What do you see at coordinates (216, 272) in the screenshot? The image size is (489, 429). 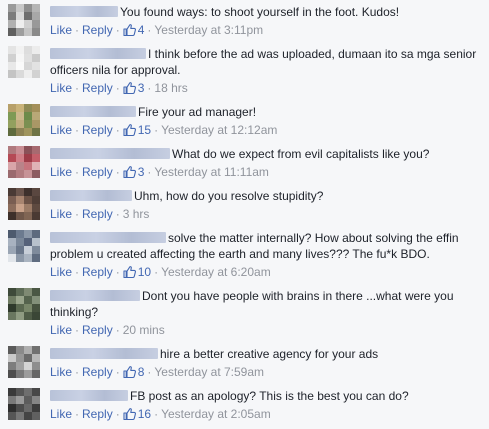 I see `comment-timestamp: Yesterday at 6:20am` at bounding box center [216, 272].